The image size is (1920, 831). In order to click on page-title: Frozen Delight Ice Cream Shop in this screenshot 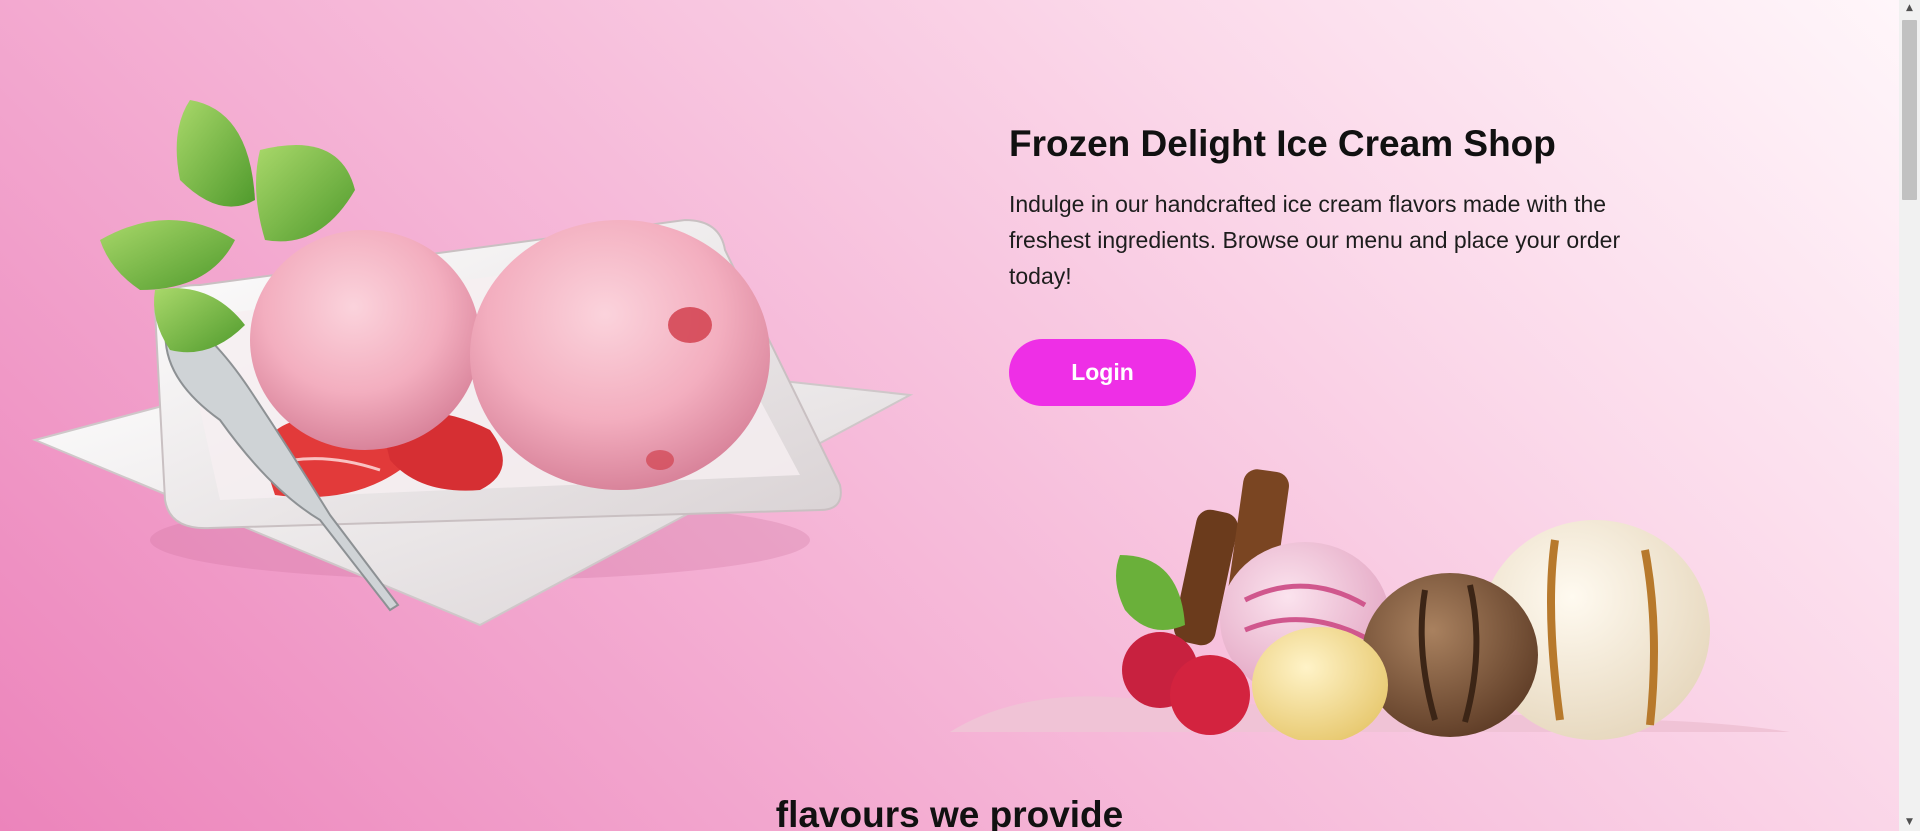, I will do `click(1282, 143)`.